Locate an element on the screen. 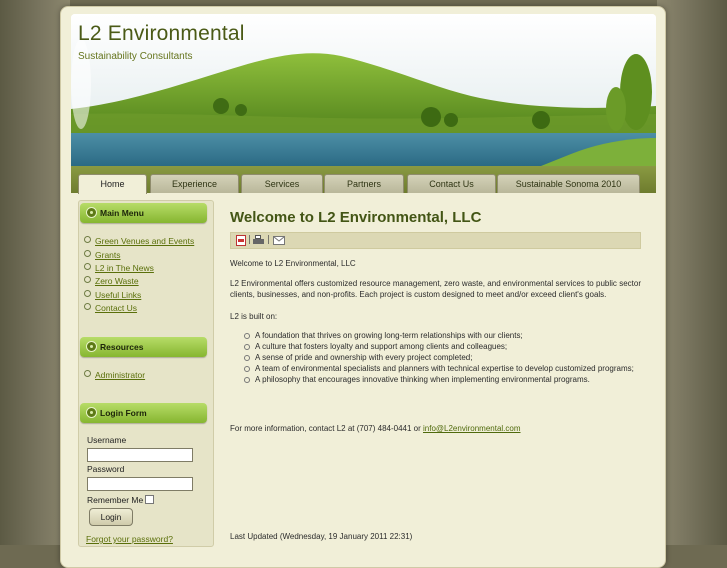  login-form-header: Login Form is located at coordinates (143, 413).